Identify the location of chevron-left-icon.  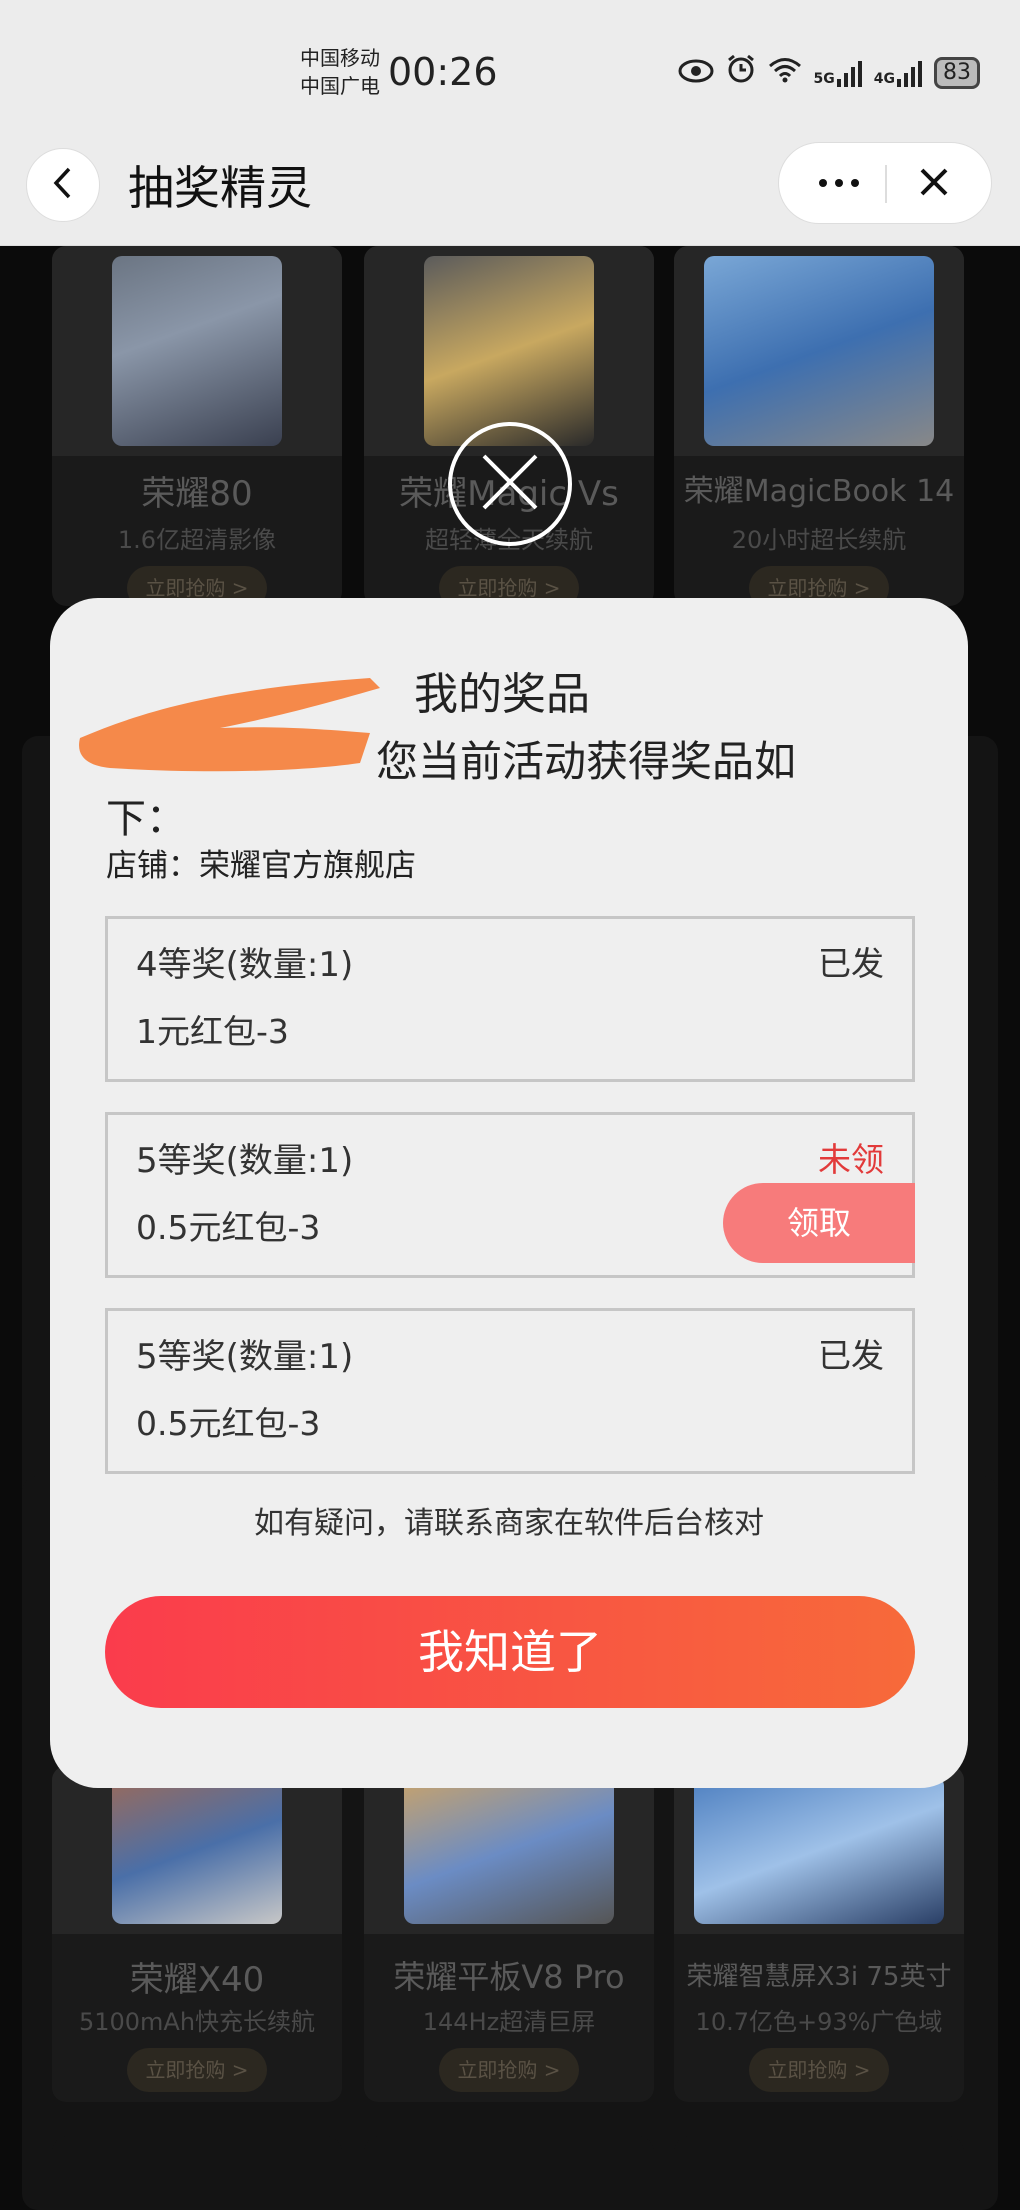
(63, 185).